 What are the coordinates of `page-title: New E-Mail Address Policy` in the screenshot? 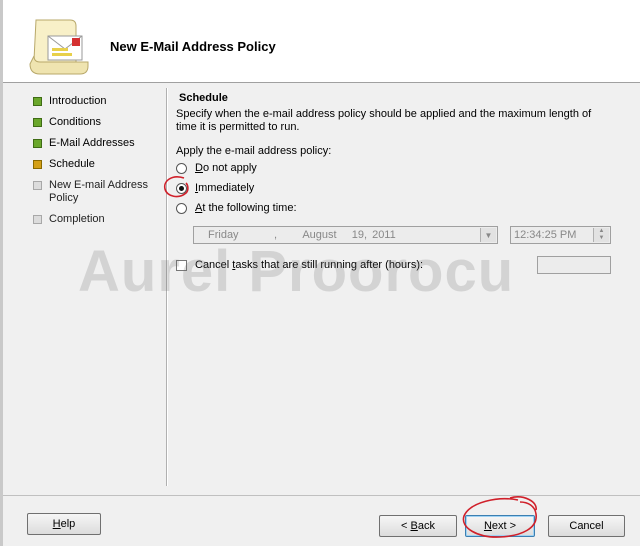 It's located at (193, 46).